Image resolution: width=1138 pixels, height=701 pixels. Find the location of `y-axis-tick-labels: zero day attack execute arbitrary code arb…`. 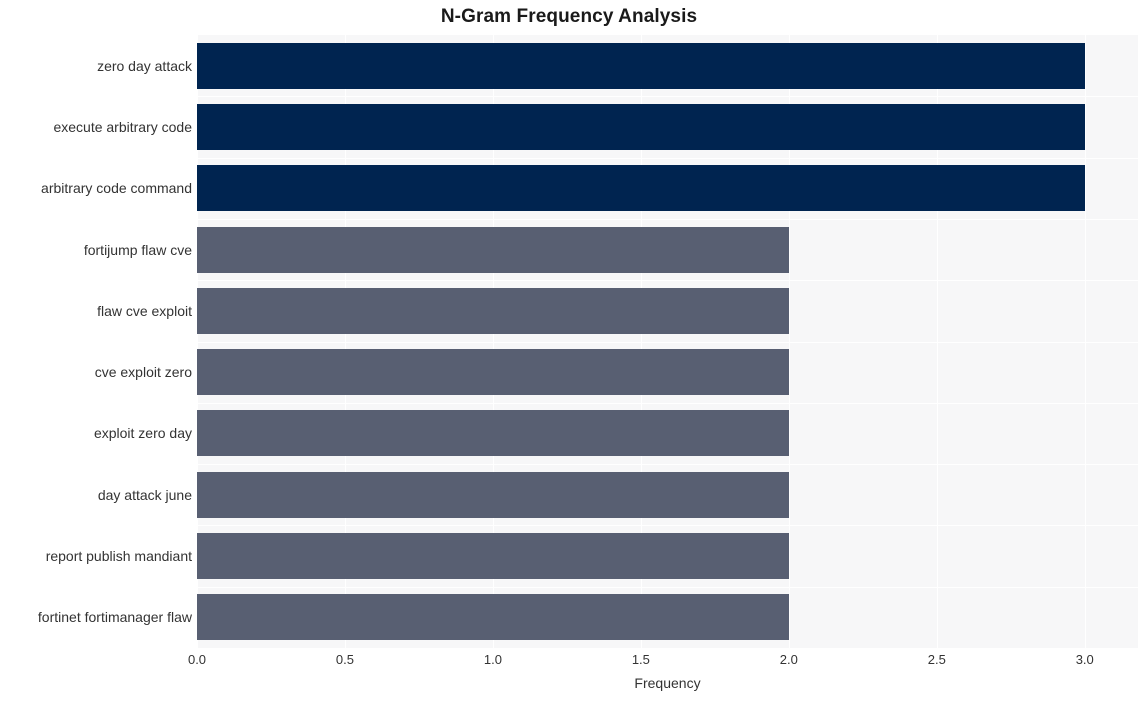

y-axis-tick-labels: zero day attack execute arbitrary code arb… is located at coordinates (96, 341).